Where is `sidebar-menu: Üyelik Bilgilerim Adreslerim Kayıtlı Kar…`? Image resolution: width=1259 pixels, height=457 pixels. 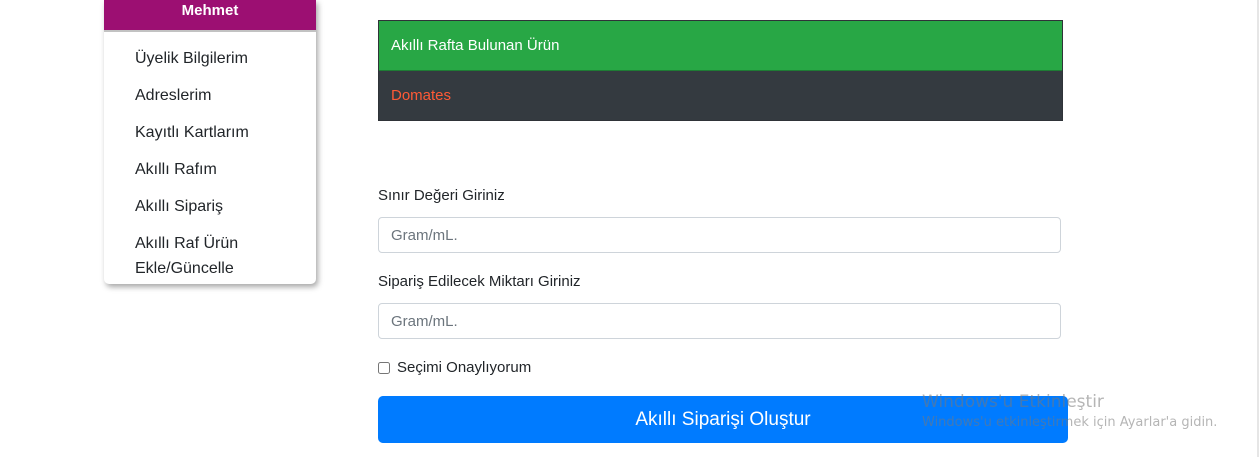
sidebar-menu: Üyelik Bilgilerim Adreslerim Kayıtlı Kar… is located at coordinates (210, 160).